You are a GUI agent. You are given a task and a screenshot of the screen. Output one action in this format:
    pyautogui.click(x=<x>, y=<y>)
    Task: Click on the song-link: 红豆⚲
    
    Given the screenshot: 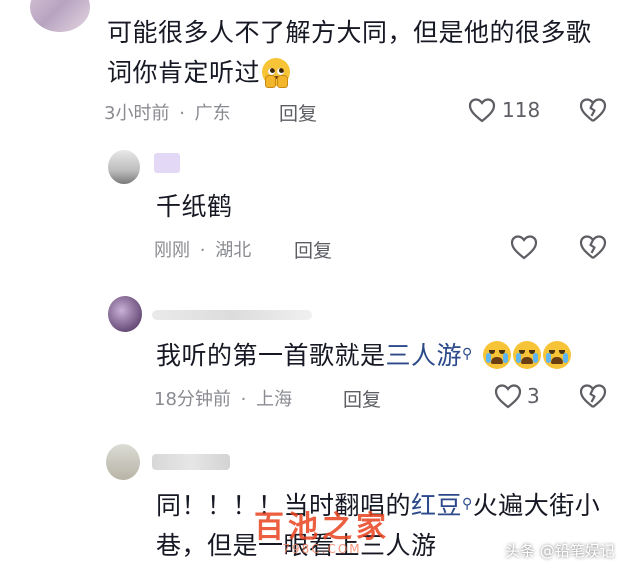 What is the action you would take?
    pyautogui.click(x=442, y=505)
    